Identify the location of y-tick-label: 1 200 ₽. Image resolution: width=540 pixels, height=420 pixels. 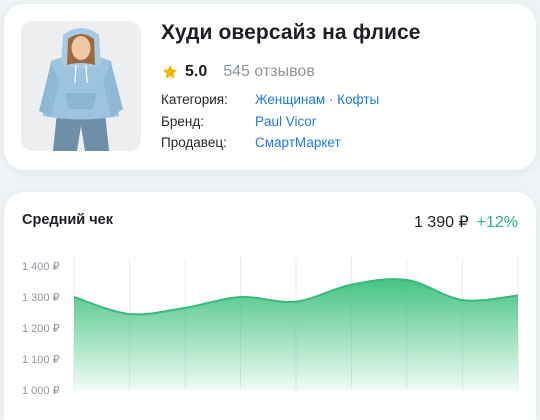
(41, 329).